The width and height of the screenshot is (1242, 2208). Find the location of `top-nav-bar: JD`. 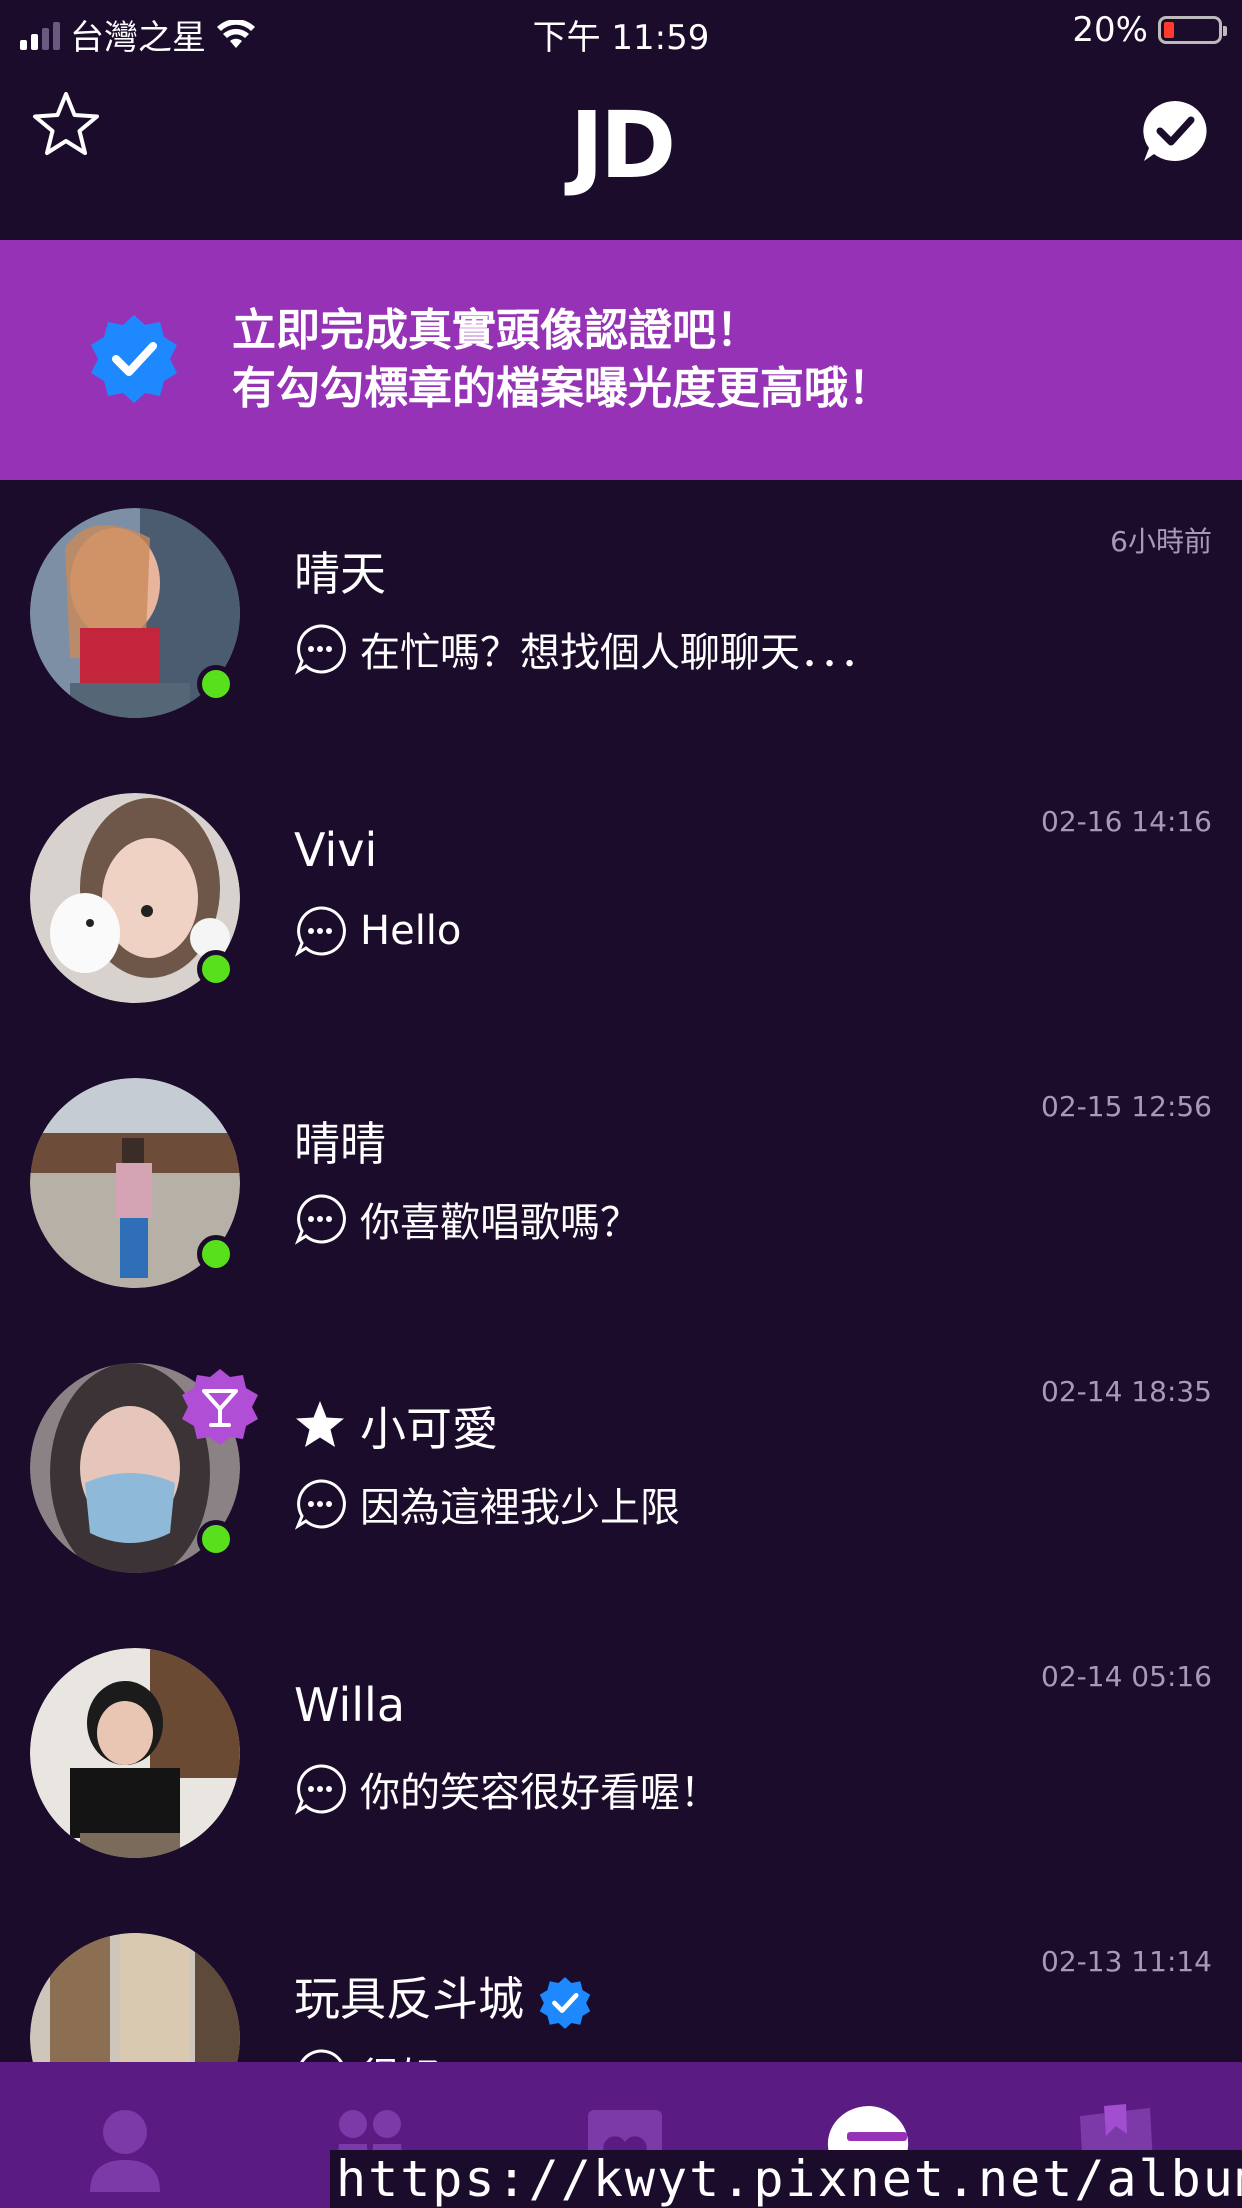

top-nav-bar: JD is located at coordinates (621, 151).